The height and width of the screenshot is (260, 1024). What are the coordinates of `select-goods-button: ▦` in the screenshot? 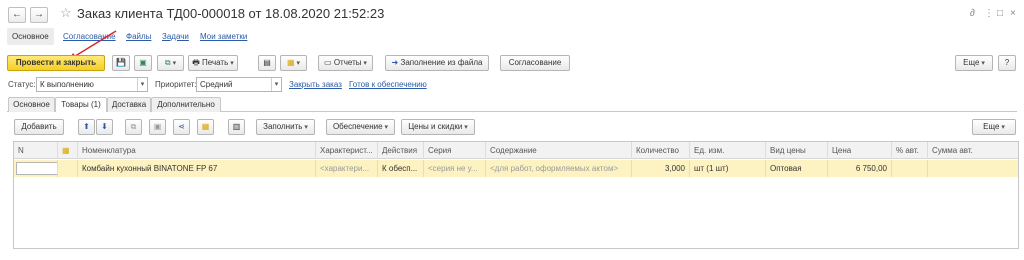 It's located at (205, 127).